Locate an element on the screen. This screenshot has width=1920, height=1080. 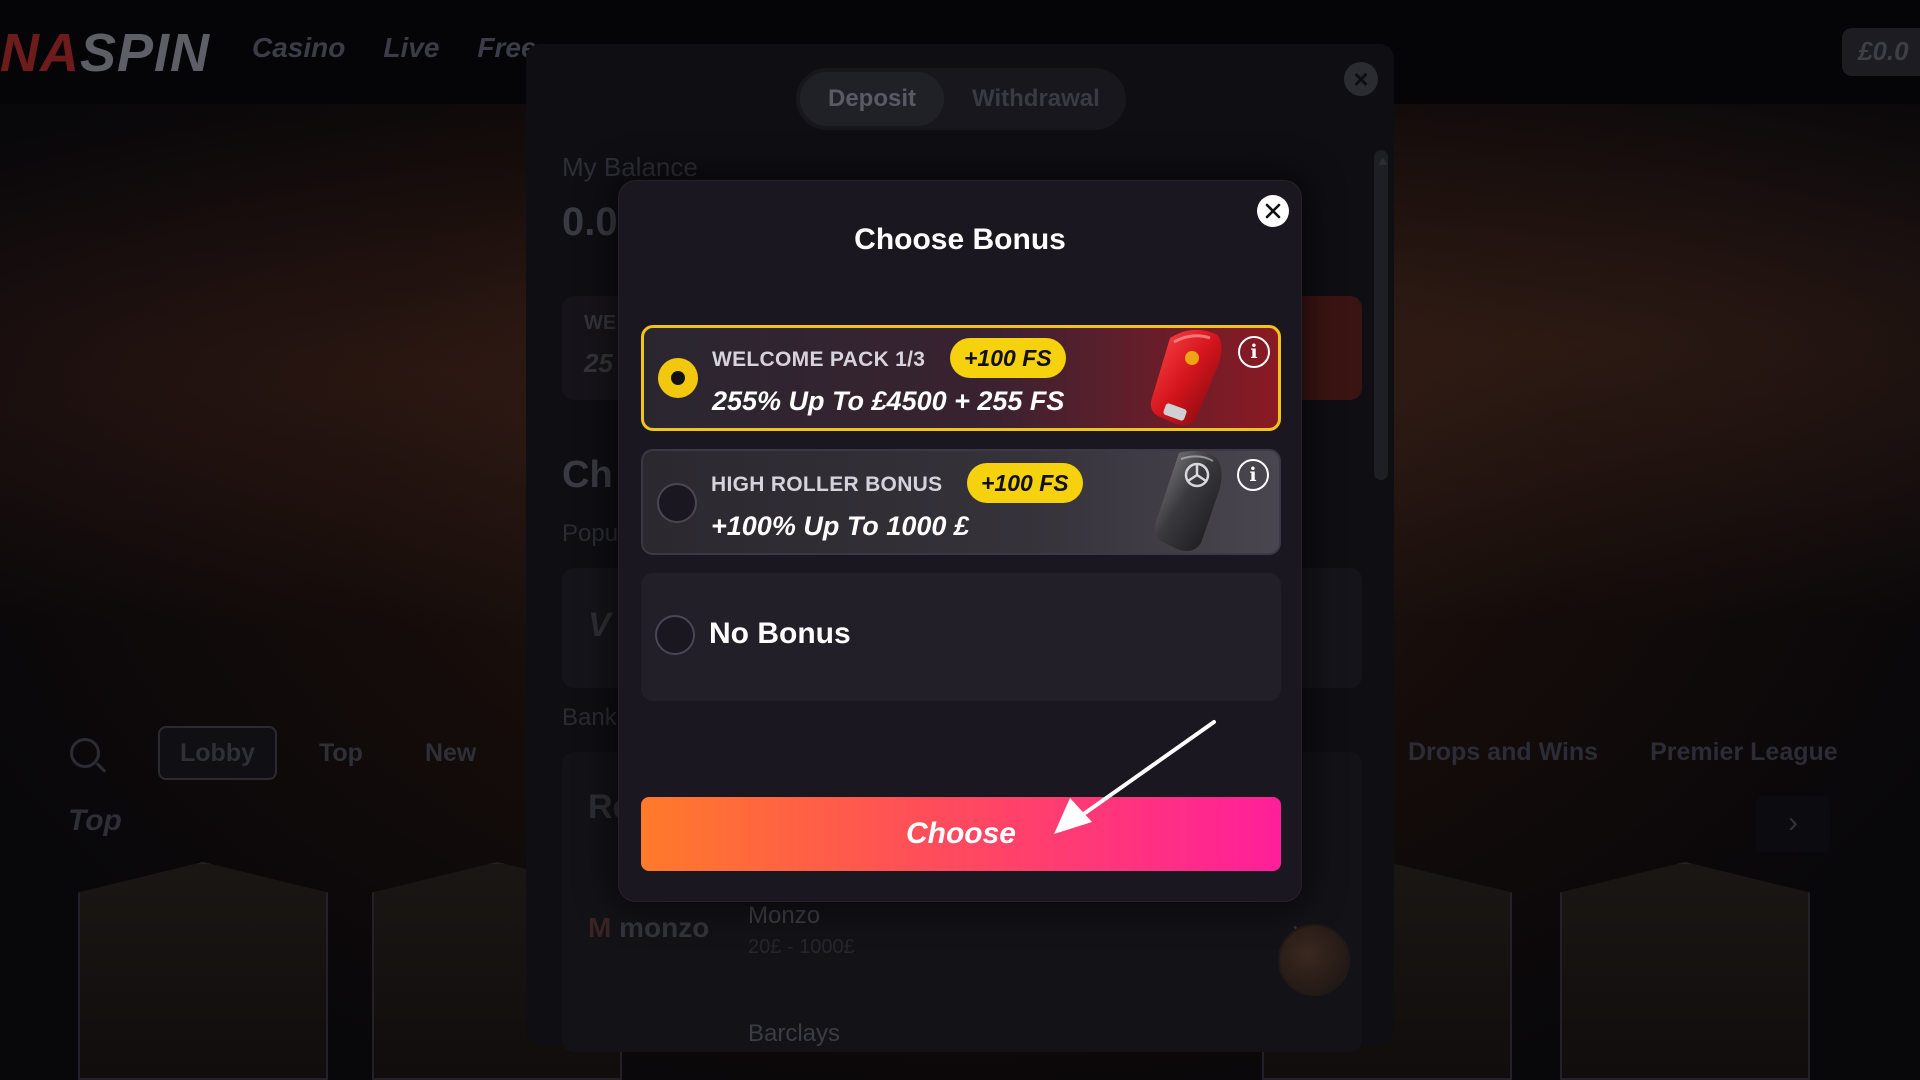
no-bonus-label: No Bonus is located at coordinates (780, 633).